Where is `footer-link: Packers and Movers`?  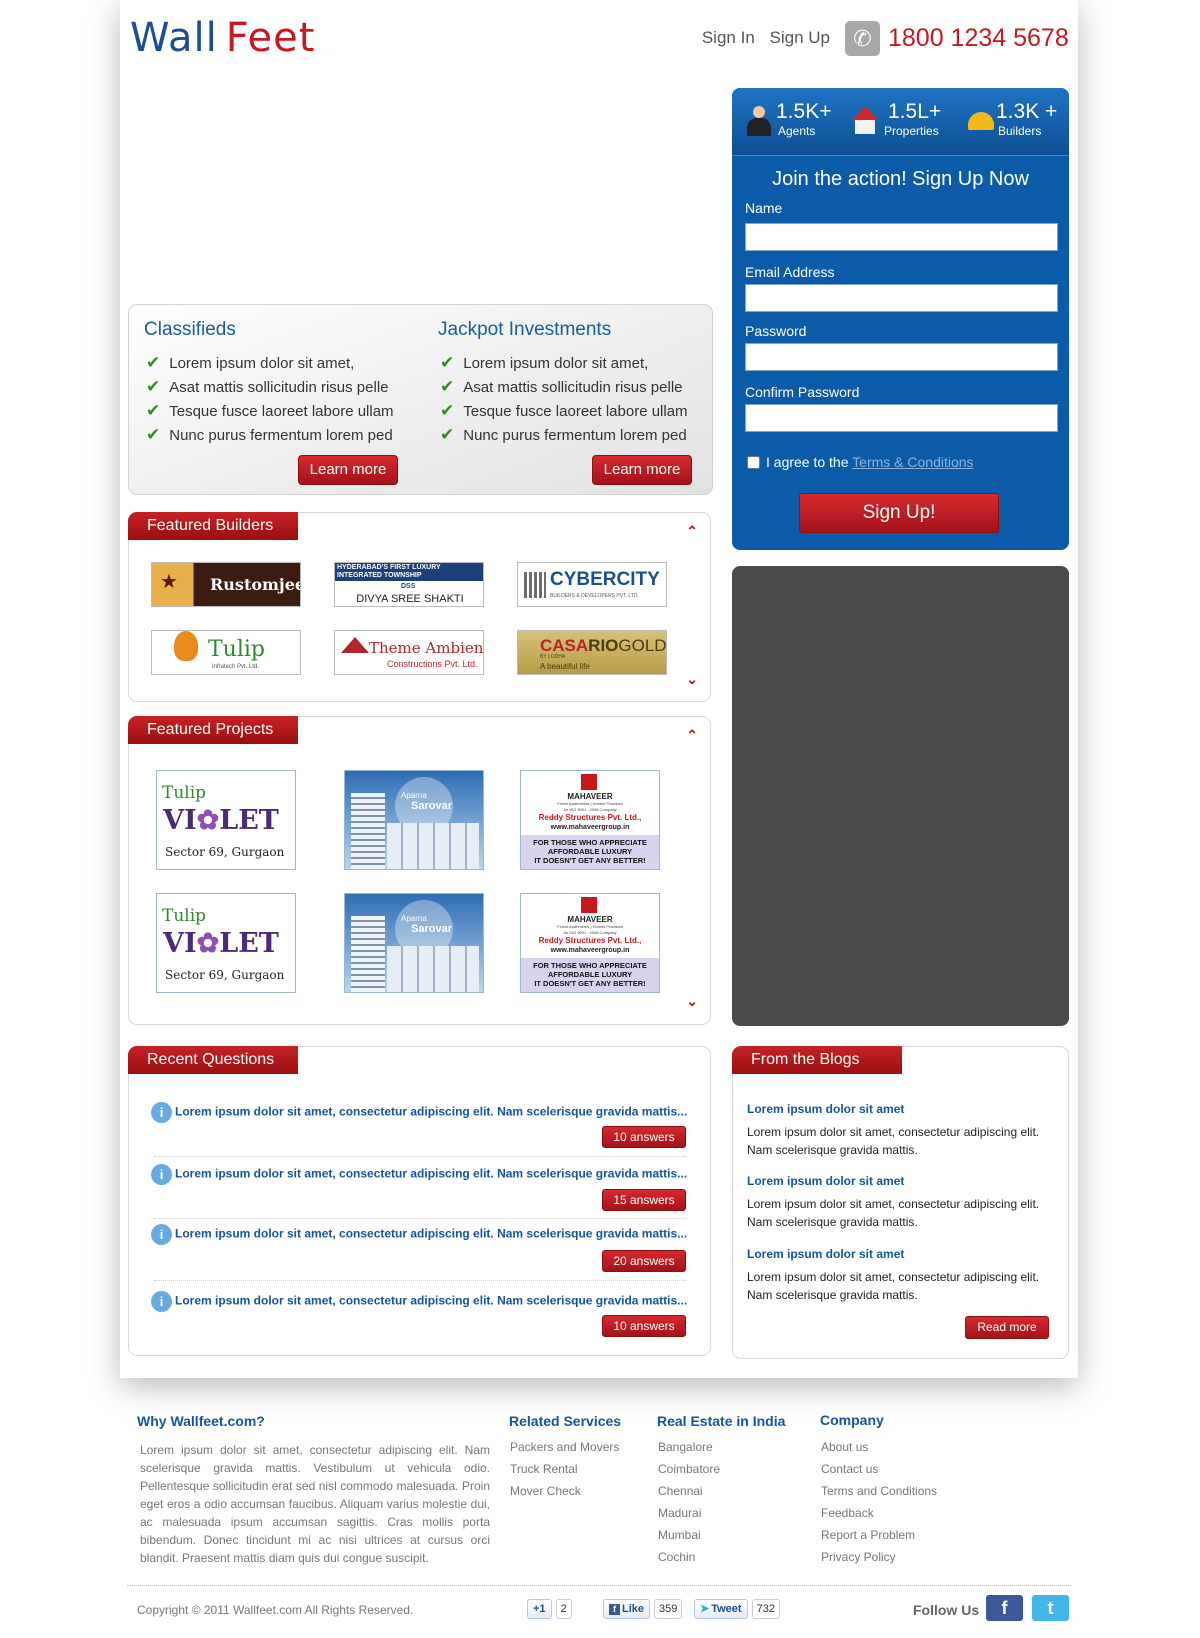
footer-link: Packers and Movers is located at coordinates (564, 1447).